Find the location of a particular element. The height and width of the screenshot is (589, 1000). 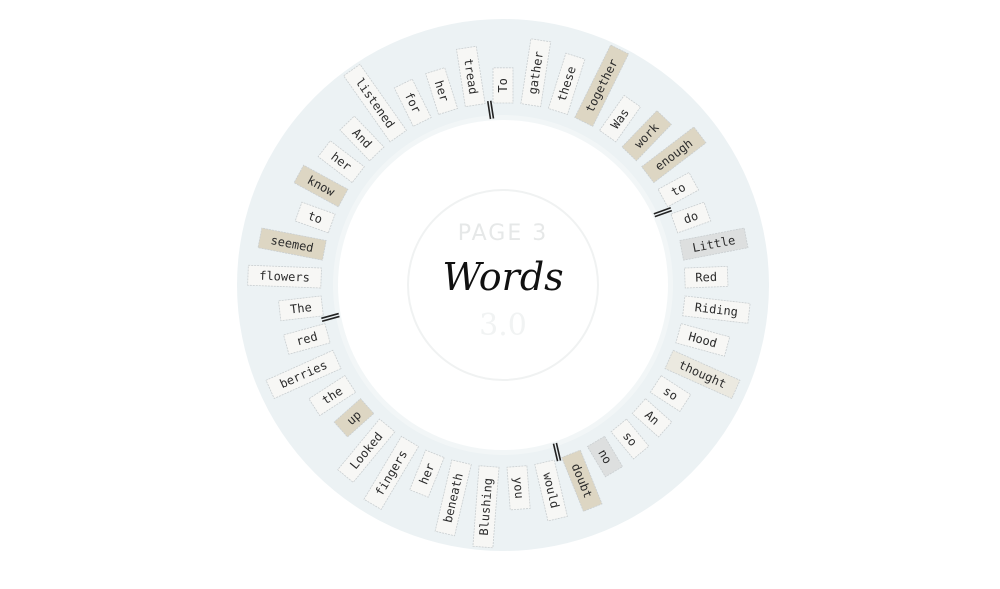

word-text: To is located at coordinates (503, 85).